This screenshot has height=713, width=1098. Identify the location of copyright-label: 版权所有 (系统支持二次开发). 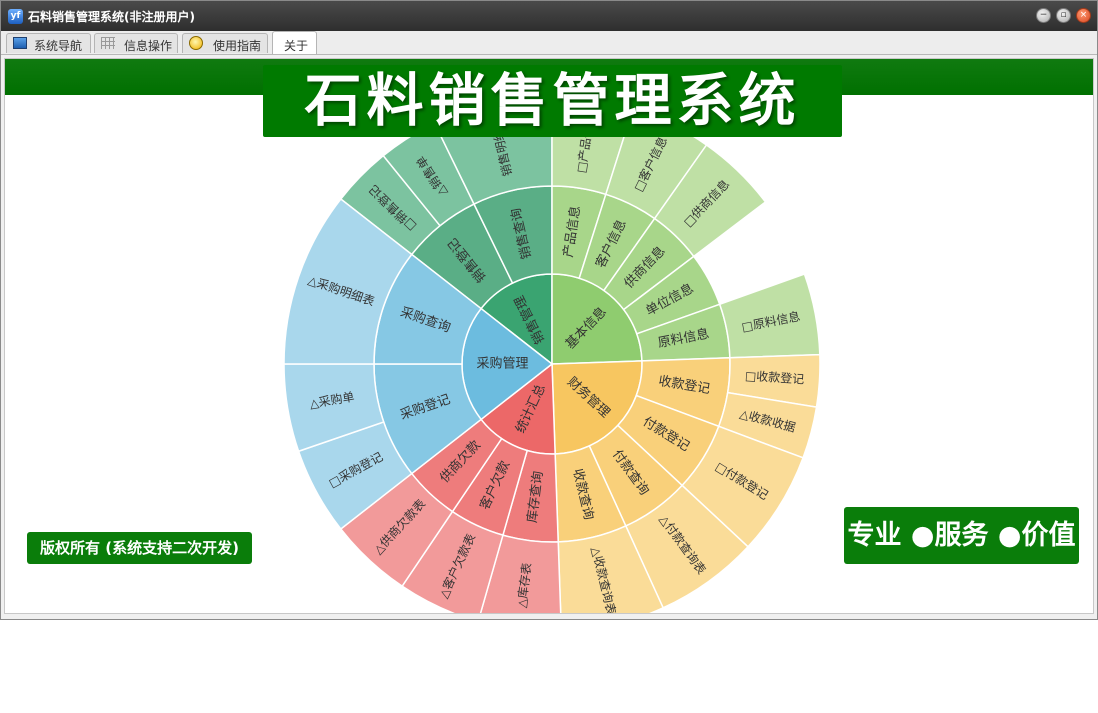
(139, 548).